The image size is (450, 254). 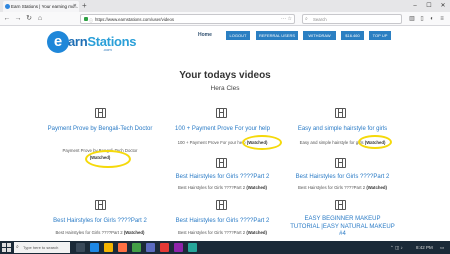 I want to click on file-explorer-icon, so click(x=108, y=247).